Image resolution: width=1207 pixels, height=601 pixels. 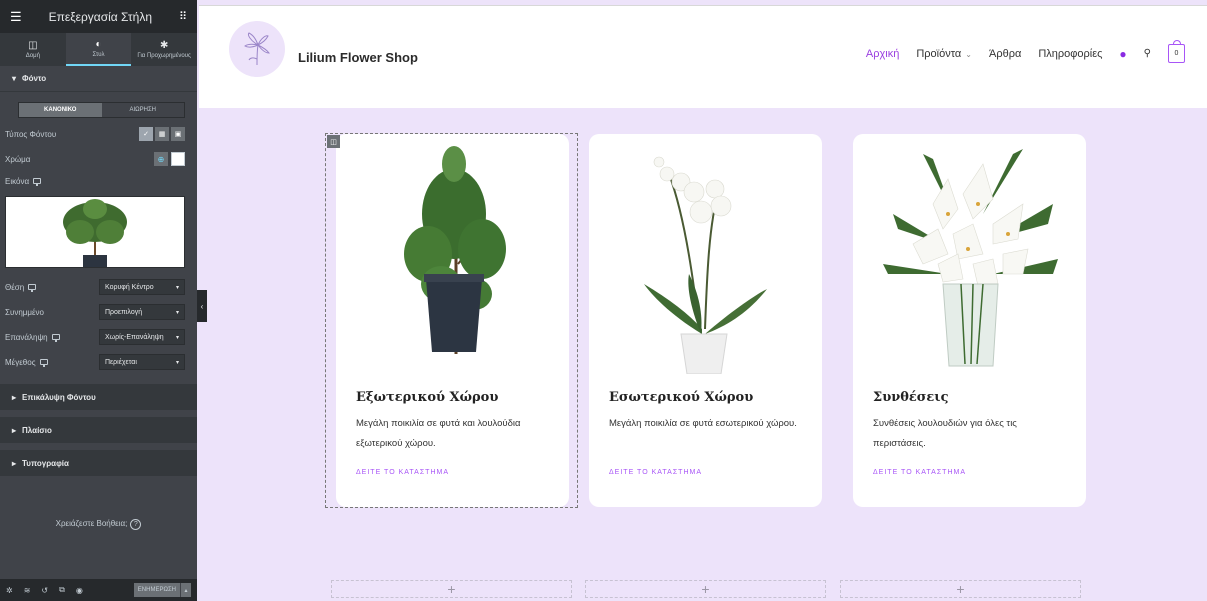 I want to click on column-edit-handle-icon: ◫, so click(x=333, y=141).